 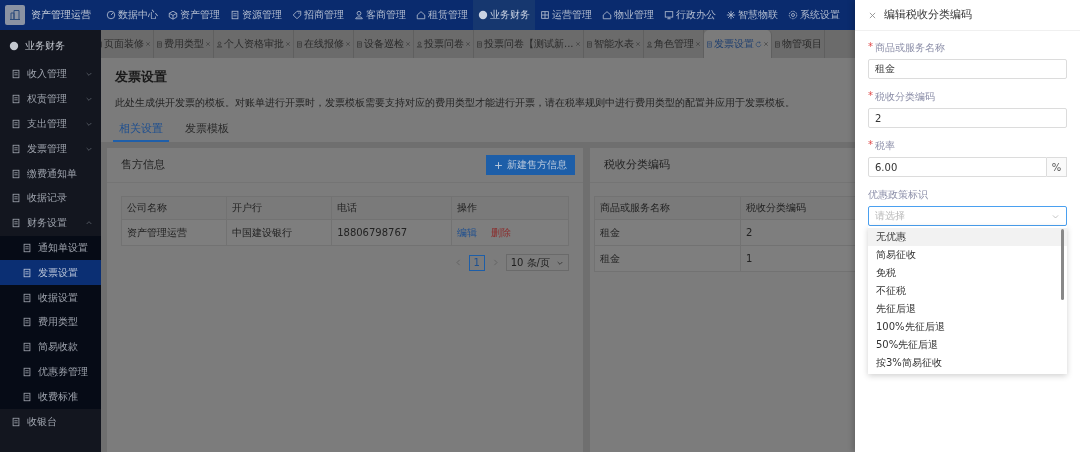 I want to click on column-header: 商品或服务名称, so click(x=667, y=208).